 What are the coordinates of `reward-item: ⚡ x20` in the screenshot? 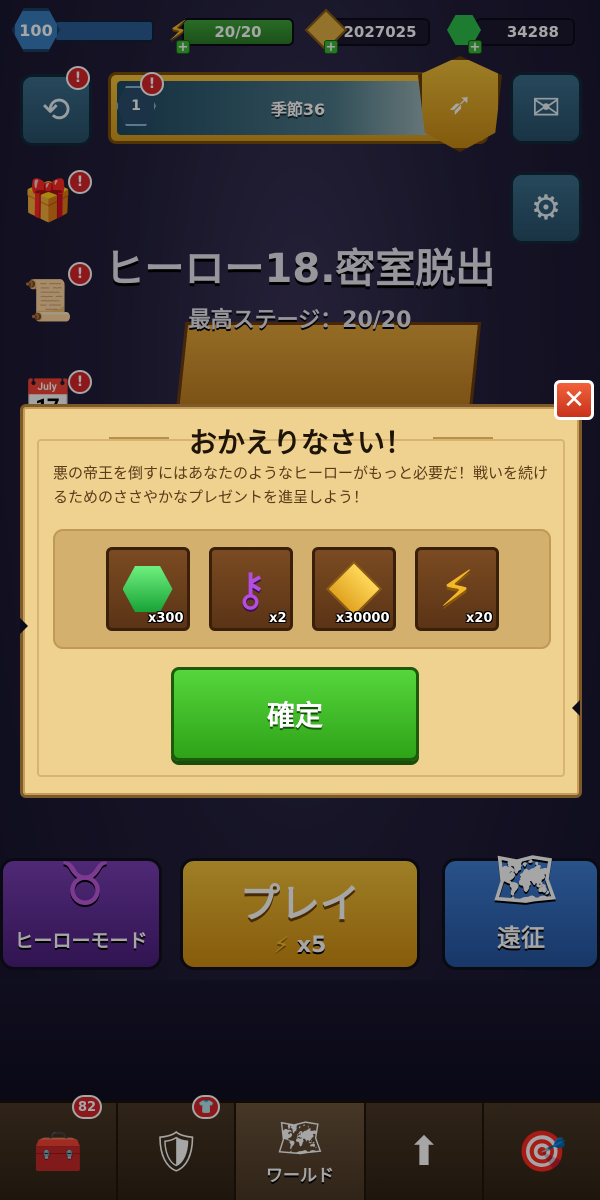 It's located at (456, 589).